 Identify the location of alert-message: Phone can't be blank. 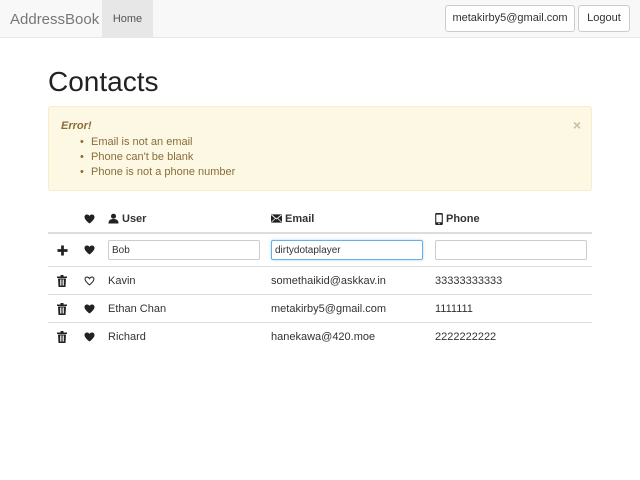
(148, 157).